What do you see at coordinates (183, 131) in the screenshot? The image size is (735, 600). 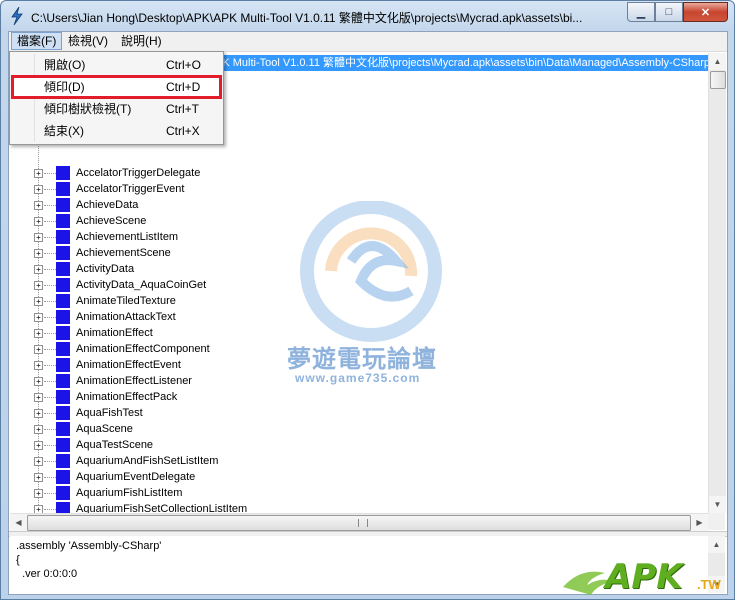 I see `menu-item-shortcut: Ctrl+X` at bounding box center [183, 131].